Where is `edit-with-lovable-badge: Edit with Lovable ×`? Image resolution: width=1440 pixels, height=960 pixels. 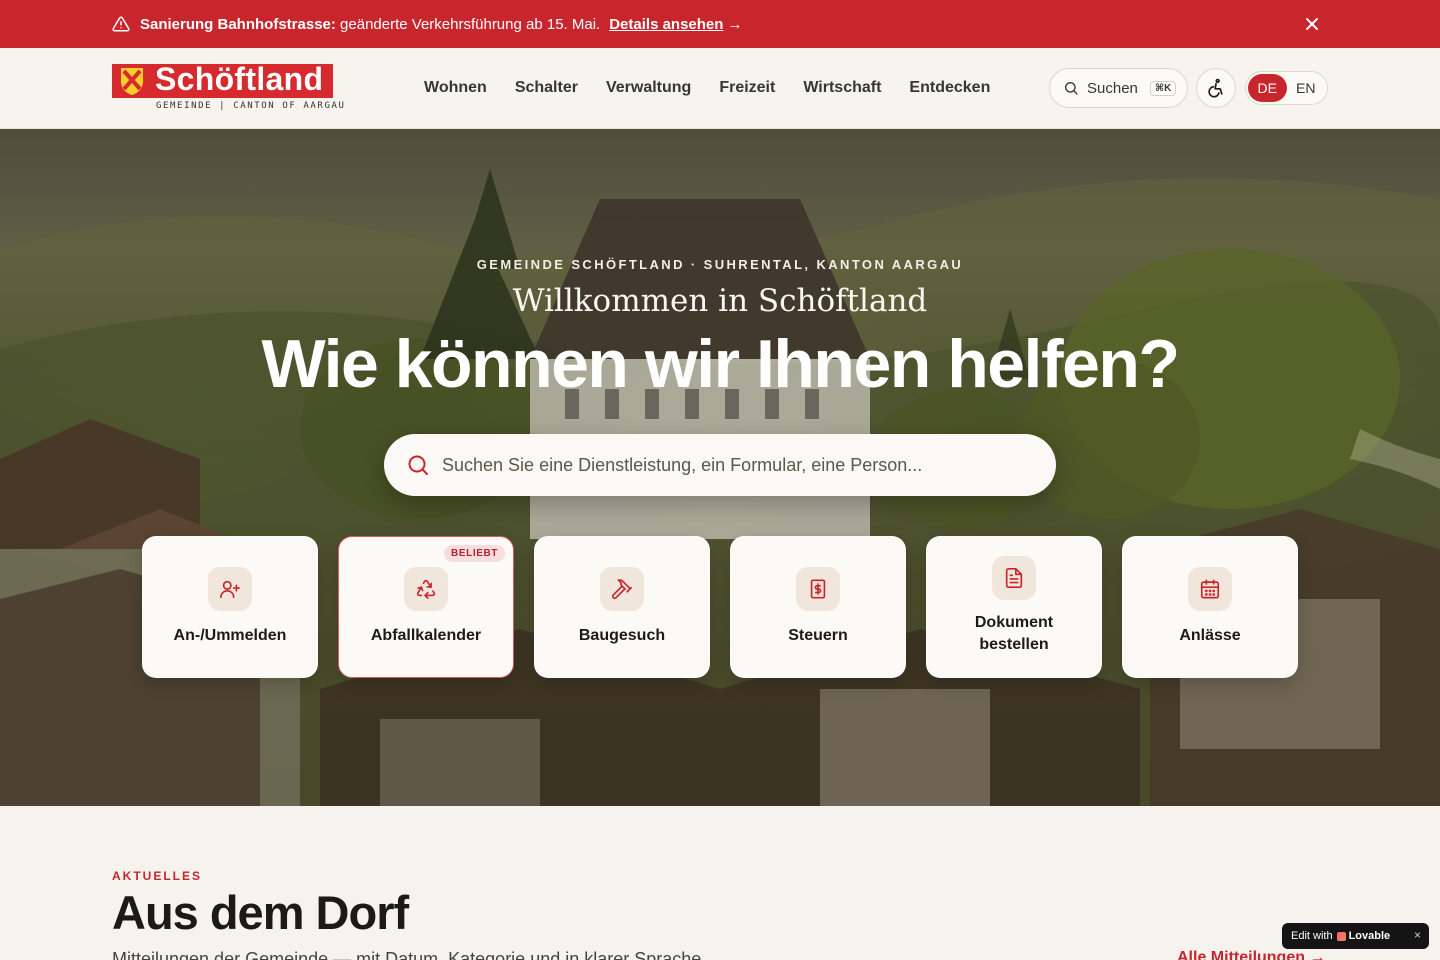
edit-with-lovable-badge: Edit with Lovable × is located at coordinates (1355, 936).